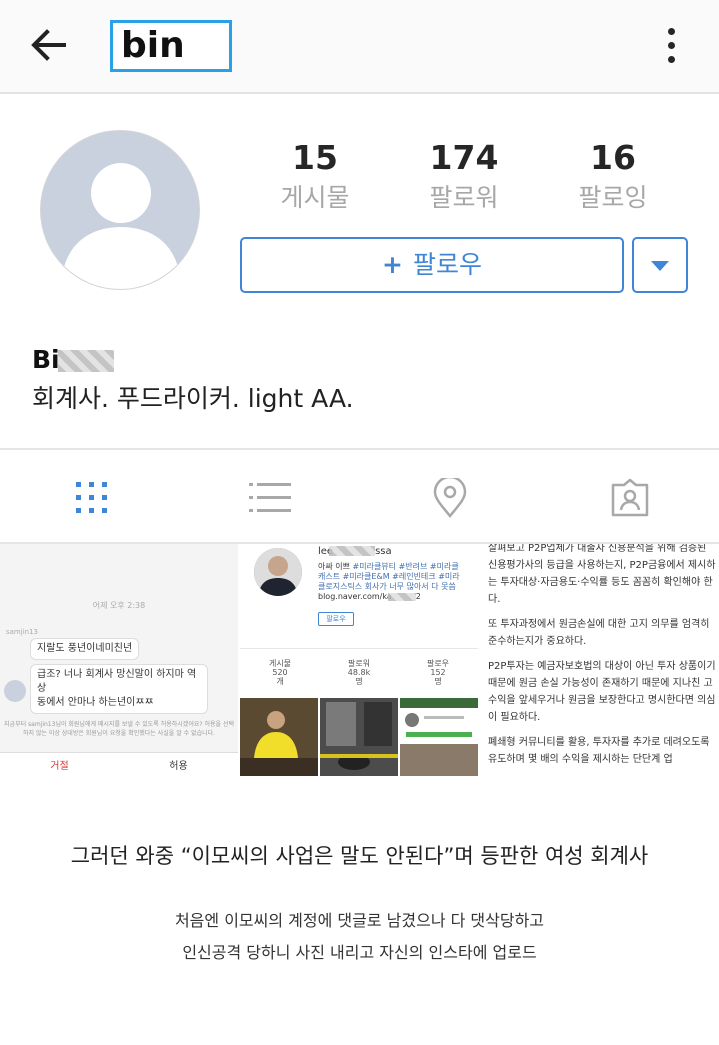  I want to click on chat-timestamp: 어제 오후 2:38, so click(119, 605).